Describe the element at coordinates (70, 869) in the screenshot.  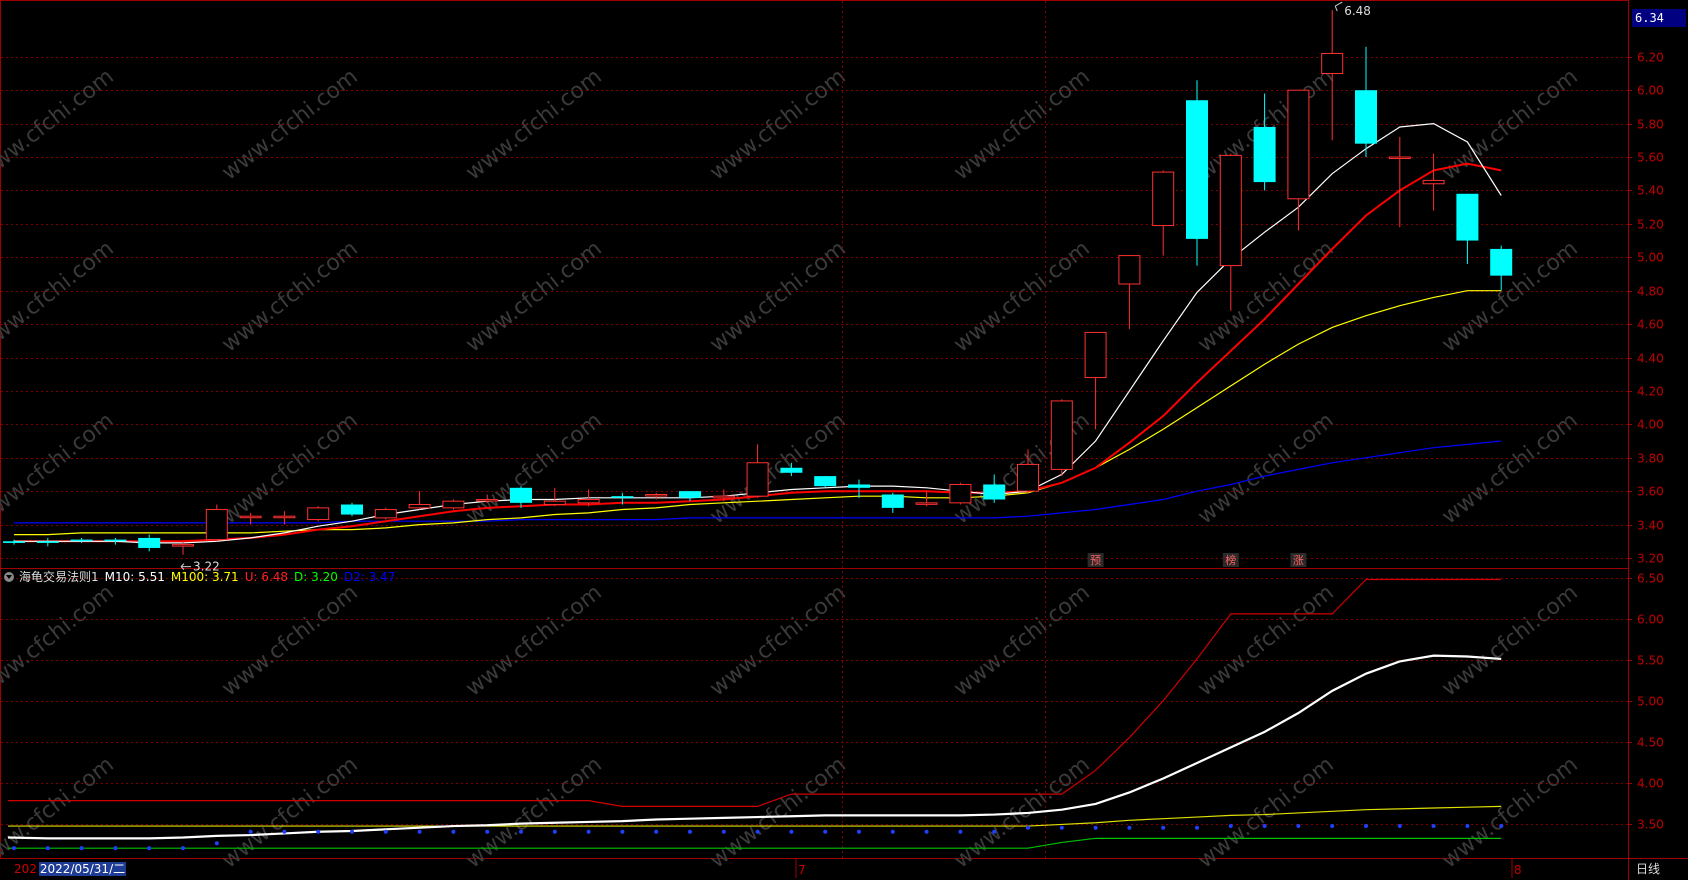
I see `date-cursor-box: 202 2022/05/31/二` at that location.